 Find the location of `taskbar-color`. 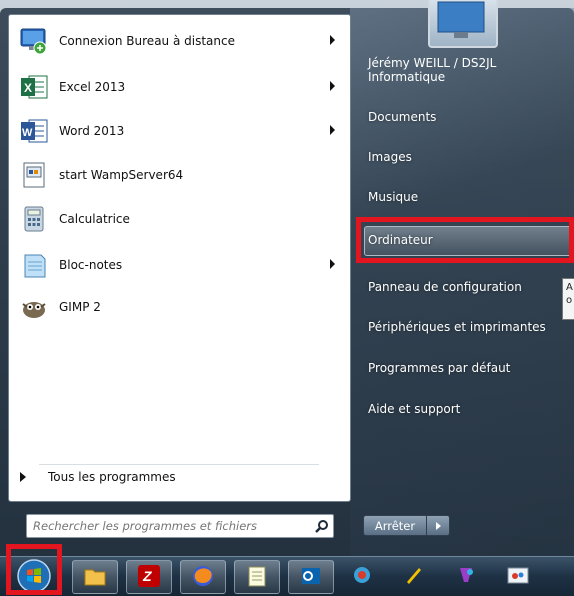

taskbar-color is located at coordinates (466, 576).